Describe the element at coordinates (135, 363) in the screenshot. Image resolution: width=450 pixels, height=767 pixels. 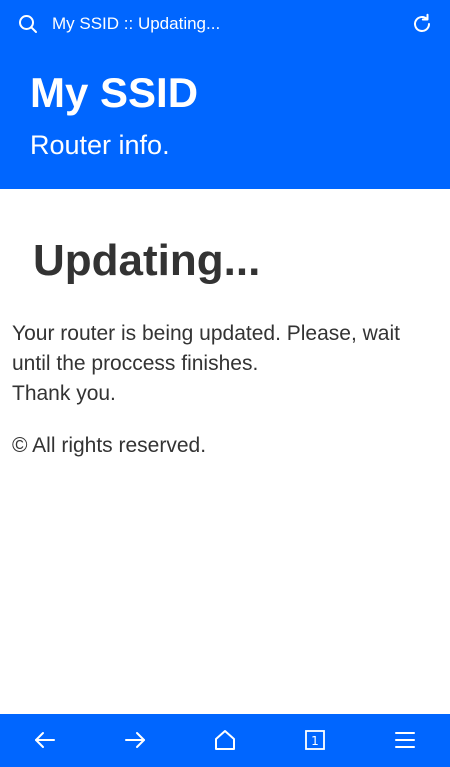
I see `message-line: until the proccess finishes.` at that location.